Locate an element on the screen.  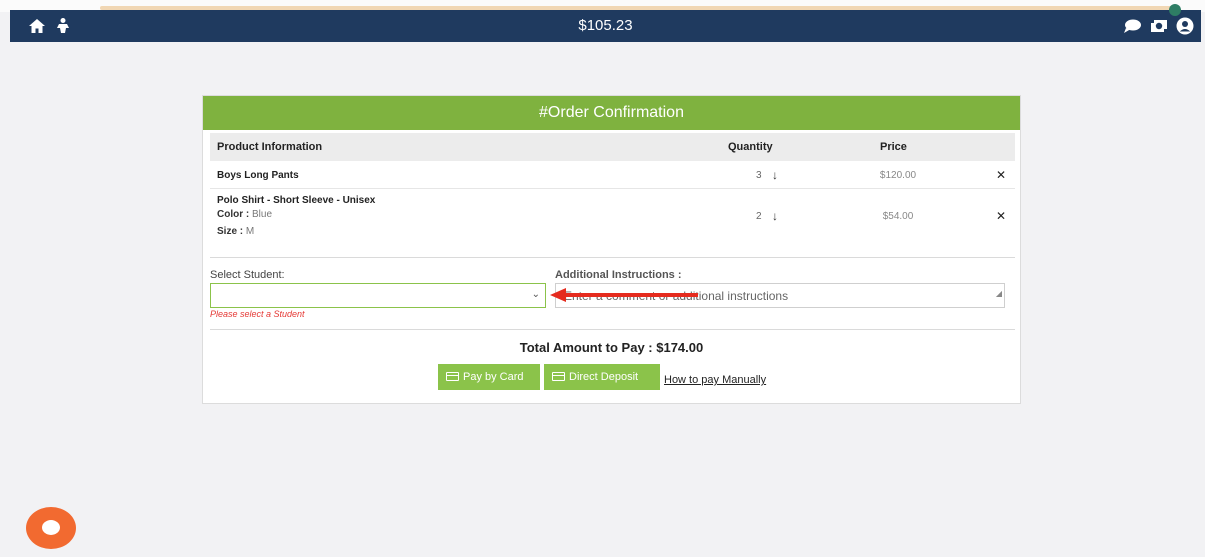
color-label: Color : is located at coordinates (233, 214).